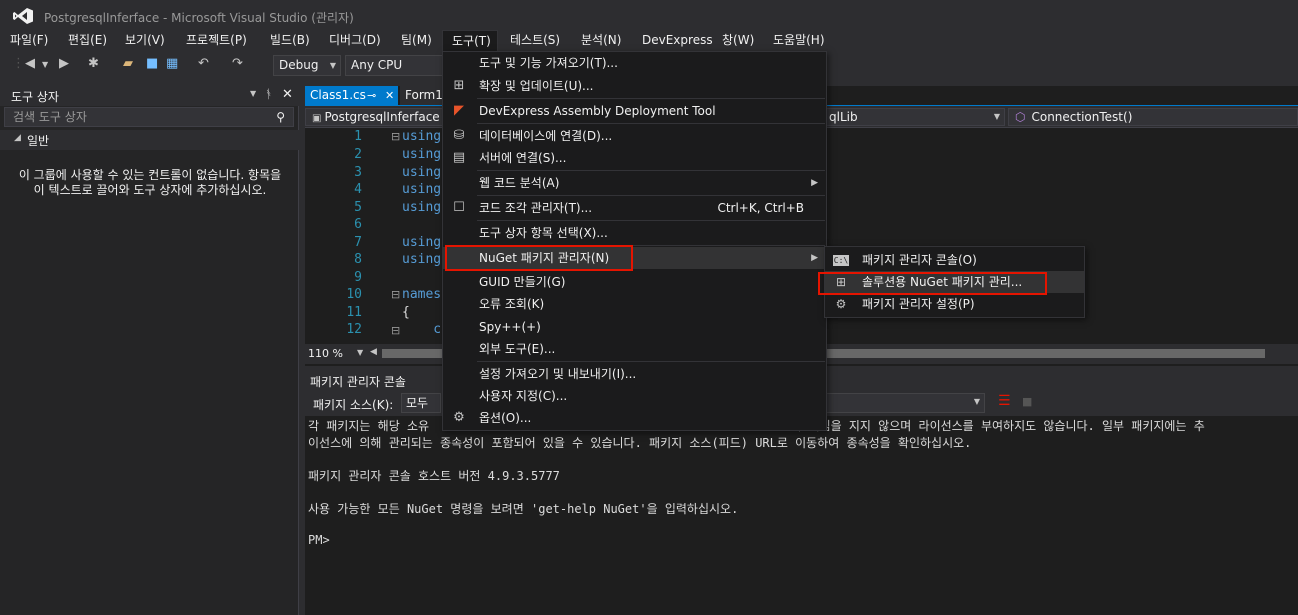  What do you see at coordinates (360, 352) in the screenshot?
I see `zoom-dropdown-icon: ▼` at bounding box center [360, 352].